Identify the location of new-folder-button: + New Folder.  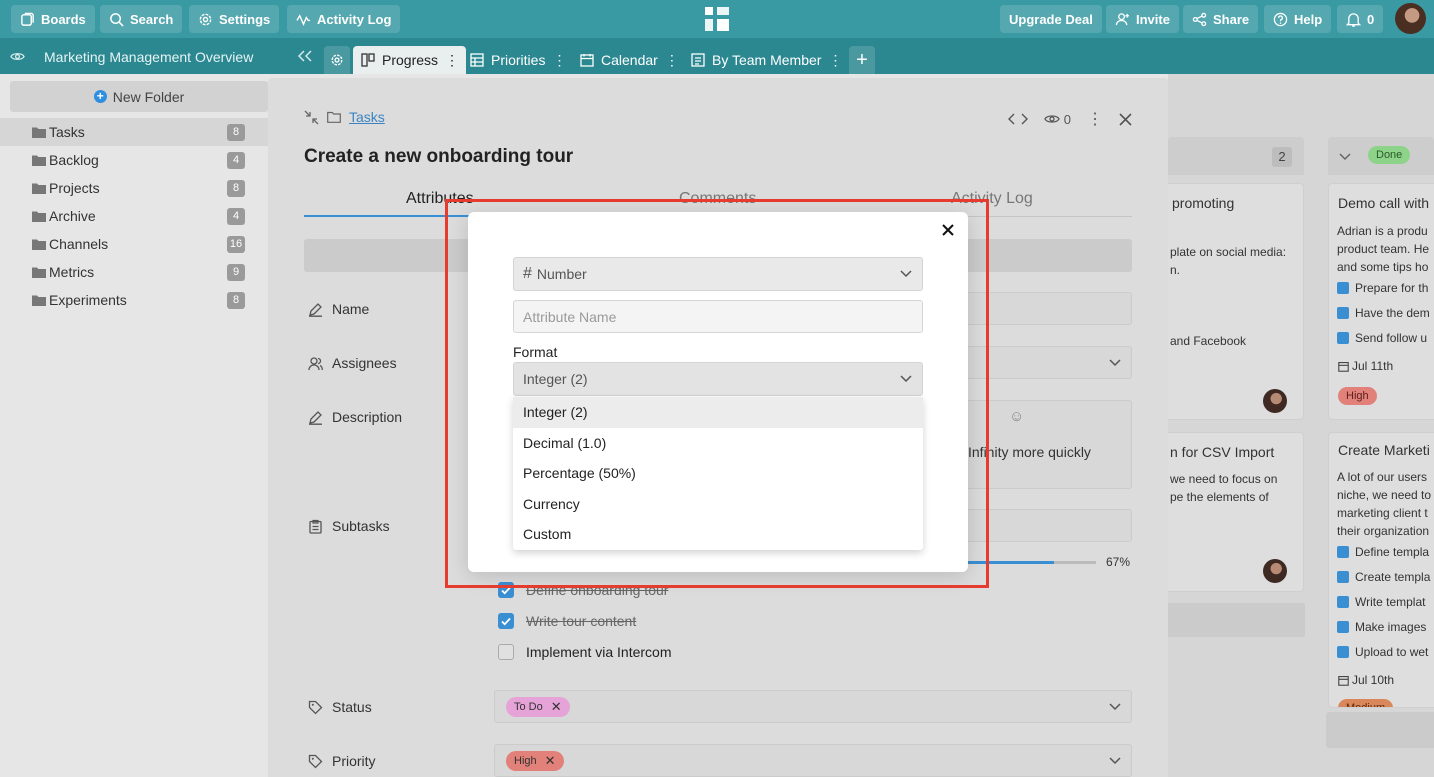
(139, 96).